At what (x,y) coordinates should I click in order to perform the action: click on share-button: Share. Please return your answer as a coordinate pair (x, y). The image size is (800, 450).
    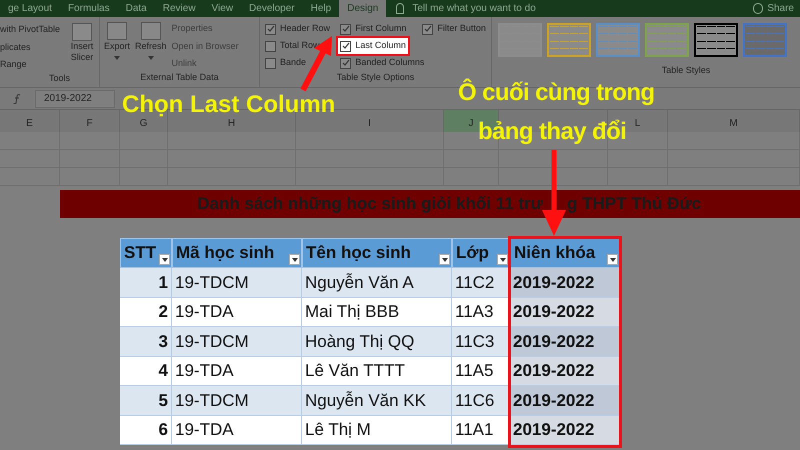
    Looking at the image, I should click on (780, 8).